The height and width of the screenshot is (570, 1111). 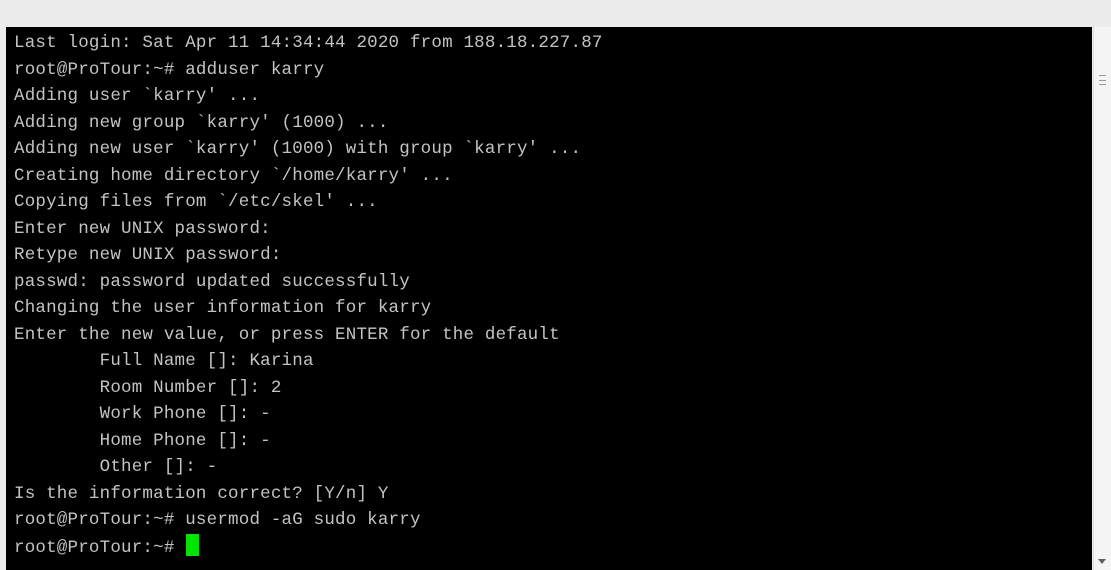 What do you see at coordinates (193, 544) in the screenshot?
I see `terminal-cursor` at bounding box center [193, 544].